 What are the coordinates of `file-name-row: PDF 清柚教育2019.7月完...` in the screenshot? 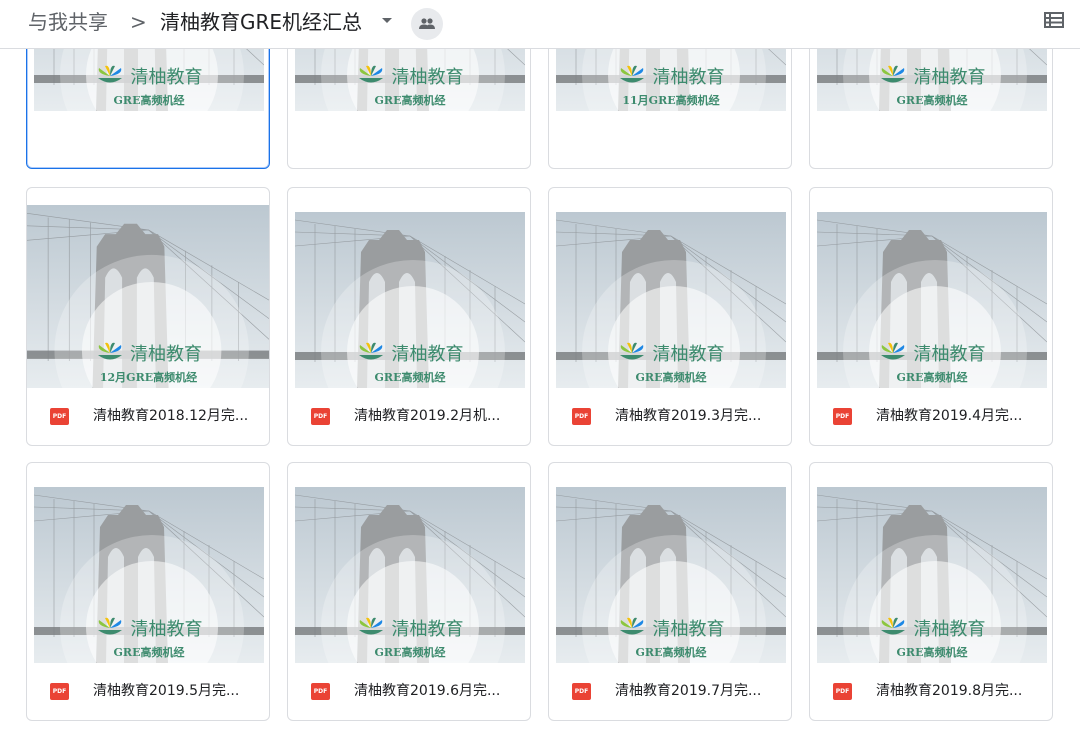 It's located at (670, 691).